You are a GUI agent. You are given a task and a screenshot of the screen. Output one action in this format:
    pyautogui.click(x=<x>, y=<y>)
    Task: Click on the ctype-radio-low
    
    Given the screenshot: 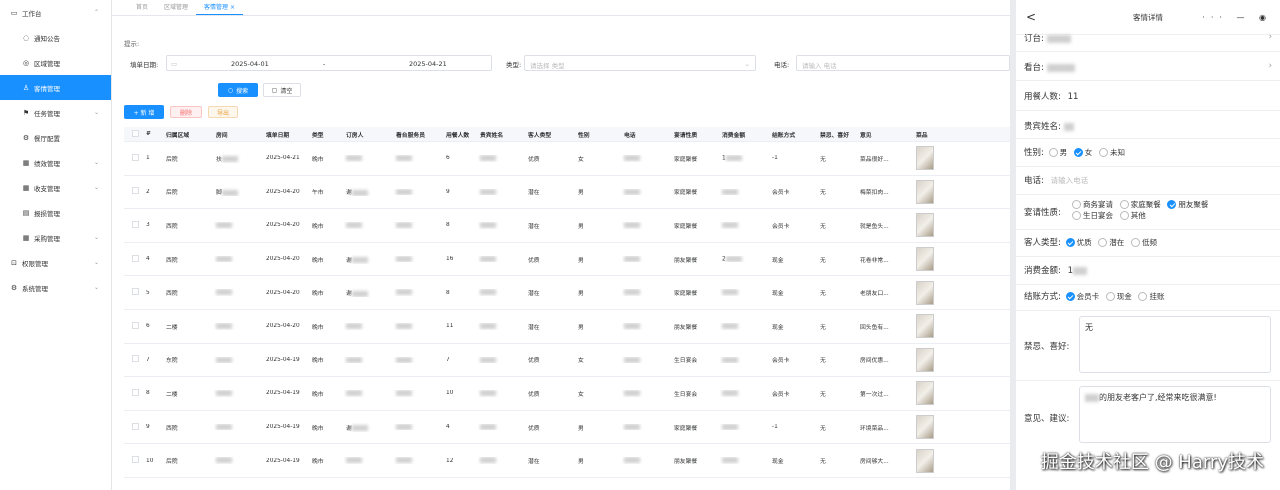 What is the action you would take?
    pyautogui.click(x=1135, y=242)
    